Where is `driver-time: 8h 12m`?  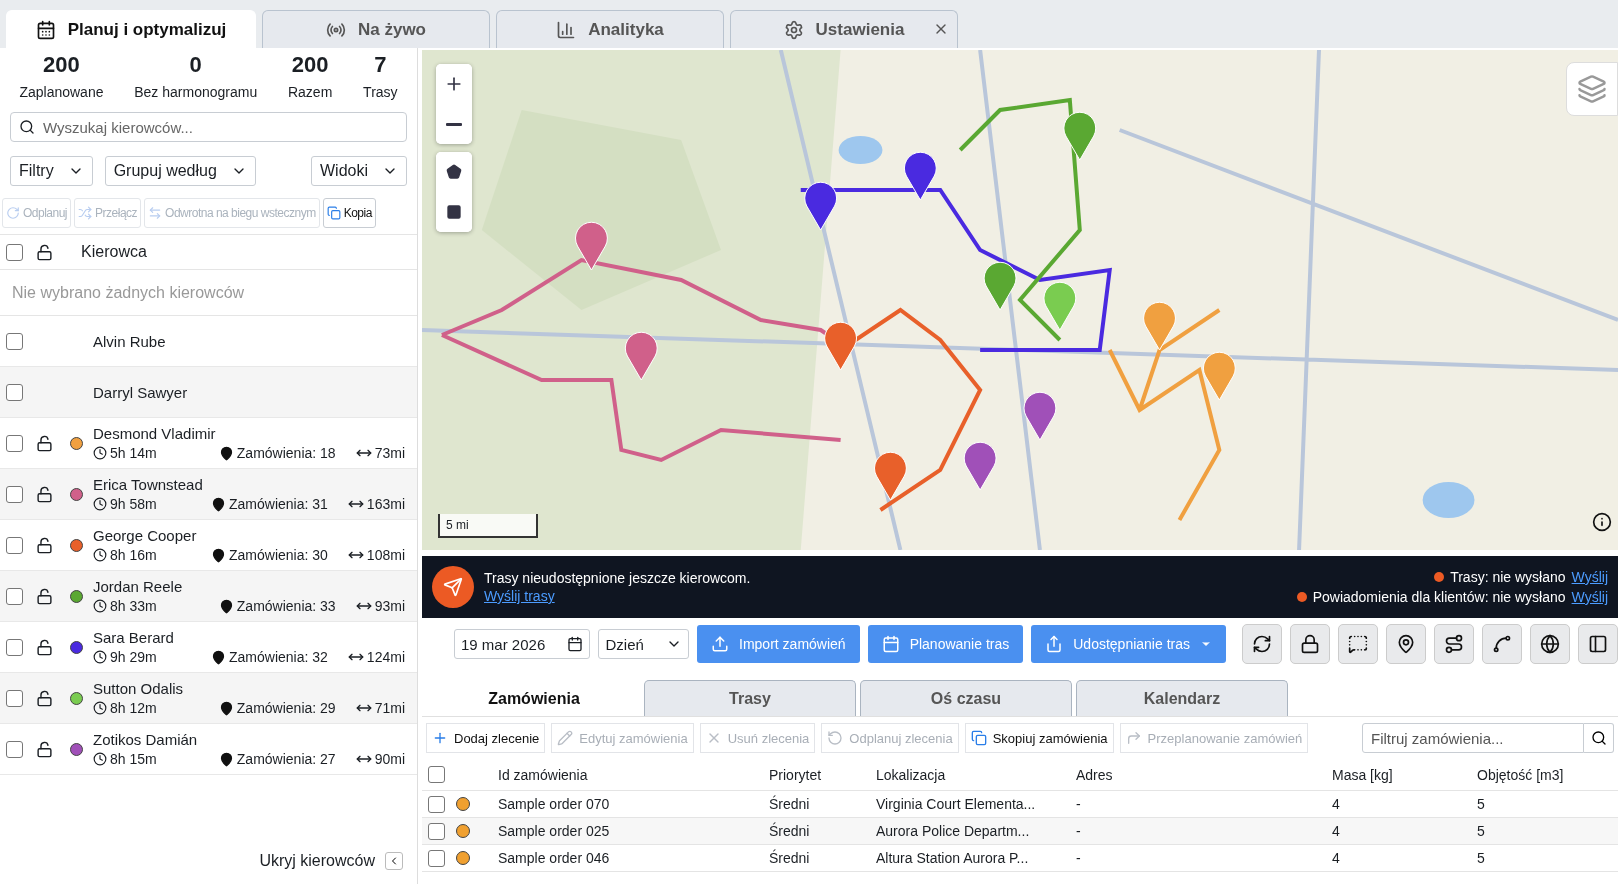 driver-time: 8h 12m is located at coordinates (133, 708).